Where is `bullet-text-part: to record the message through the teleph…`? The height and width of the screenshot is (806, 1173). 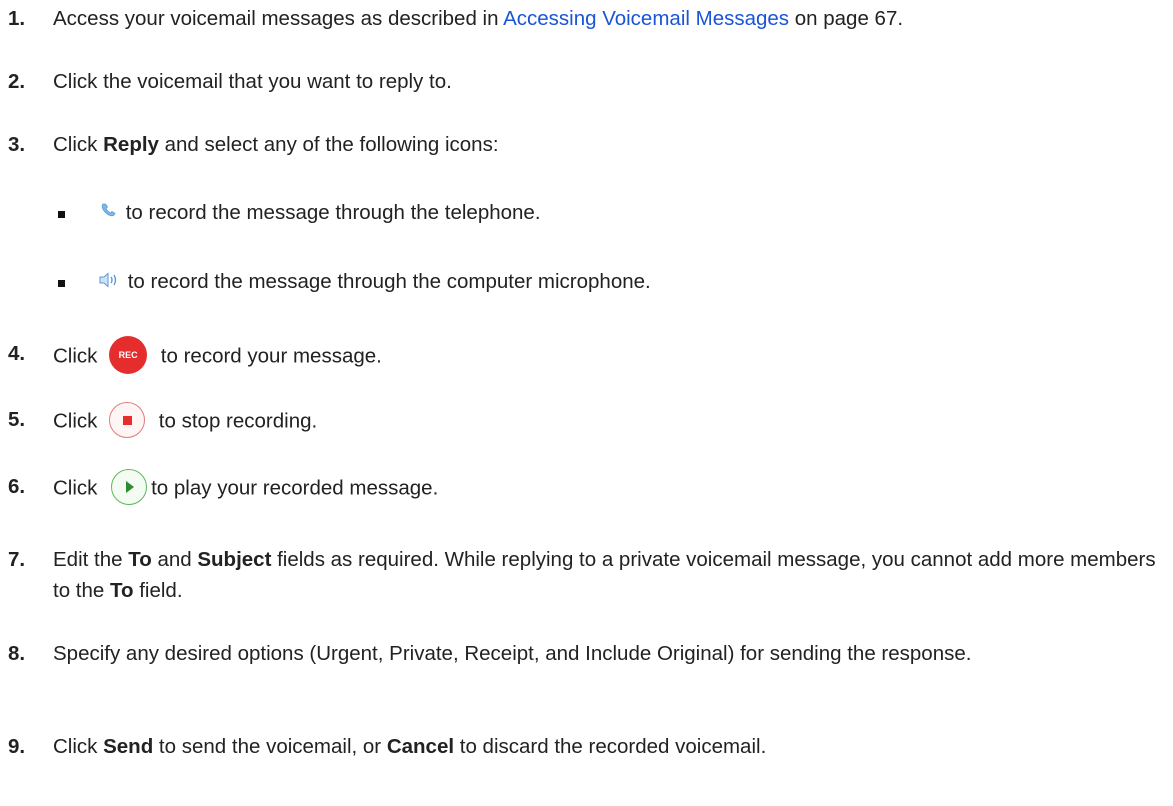
bullet-text-part: to record the message through the teleph… is located at coordinates (330, 212).